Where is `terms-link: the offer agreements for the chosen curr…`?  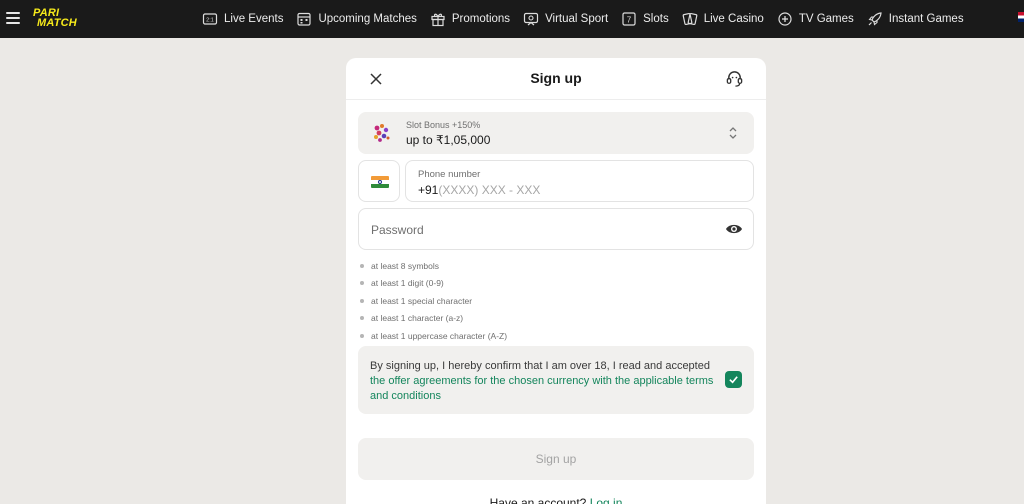
terms-link: the offer agreements for the chosen curr… is located at coordinates (541, 388).